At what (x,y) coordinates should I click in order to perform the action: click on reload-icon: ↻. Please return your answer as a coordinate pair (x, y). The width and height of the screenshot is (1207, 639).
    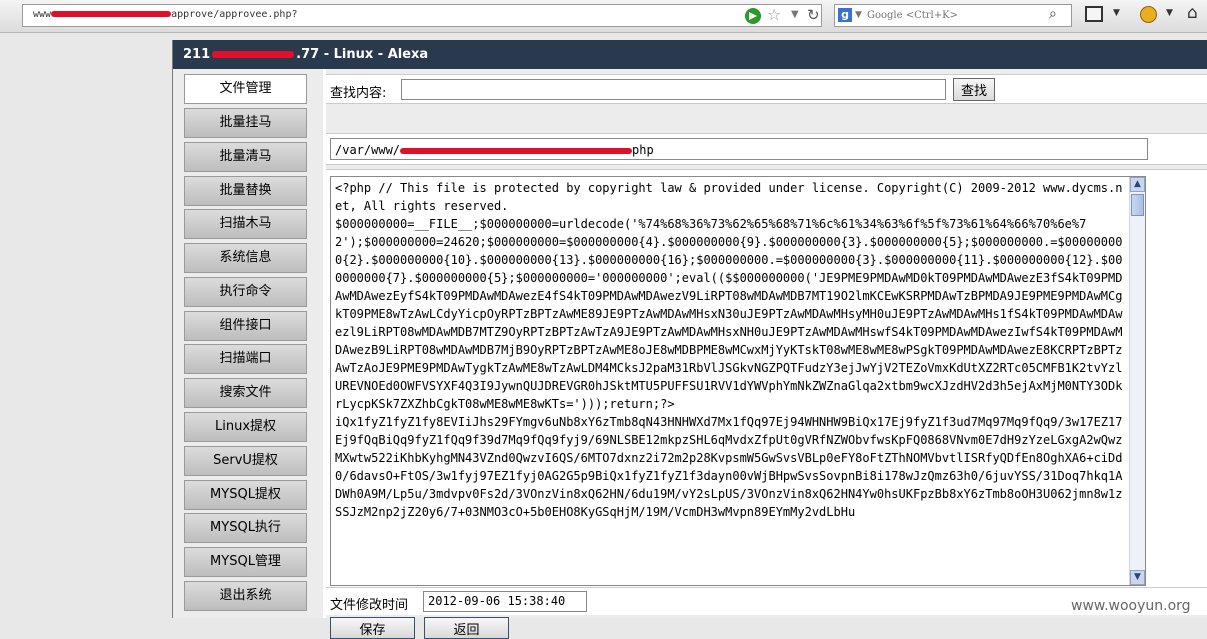
    Looking at the image, I should click on (813, 15).